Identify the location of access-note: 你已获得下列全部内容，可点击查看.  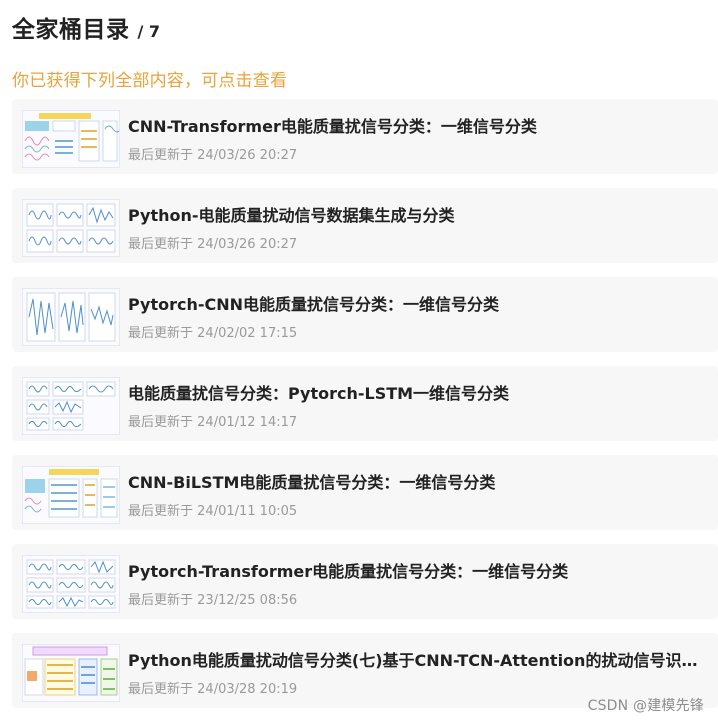
(150, 81).